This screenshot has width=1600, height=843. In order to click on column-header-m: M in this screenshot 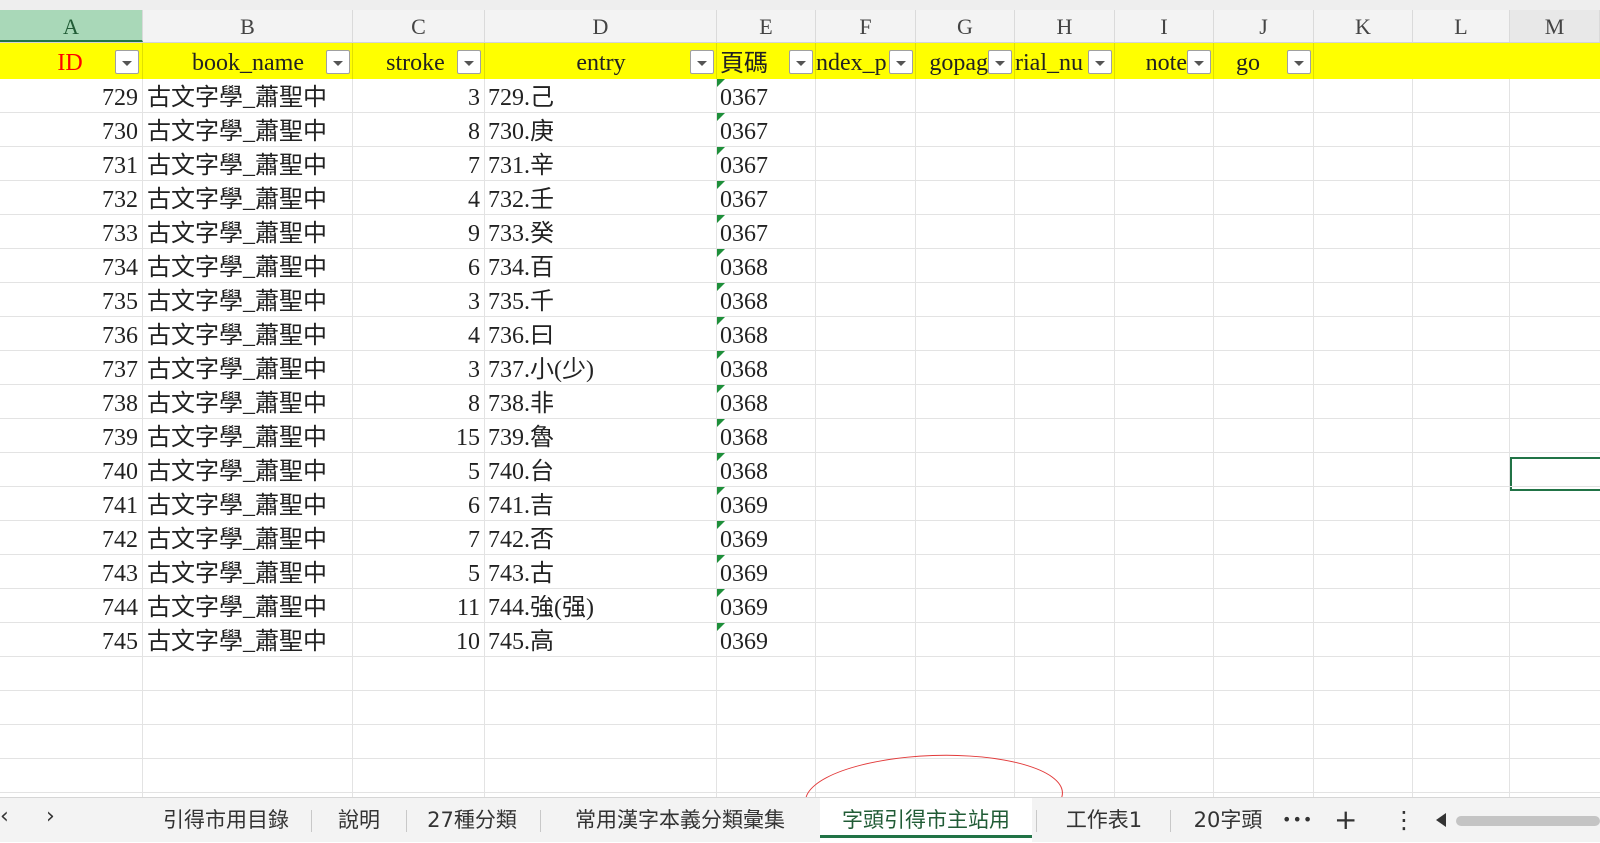, I will do `click(1555, 26)`.